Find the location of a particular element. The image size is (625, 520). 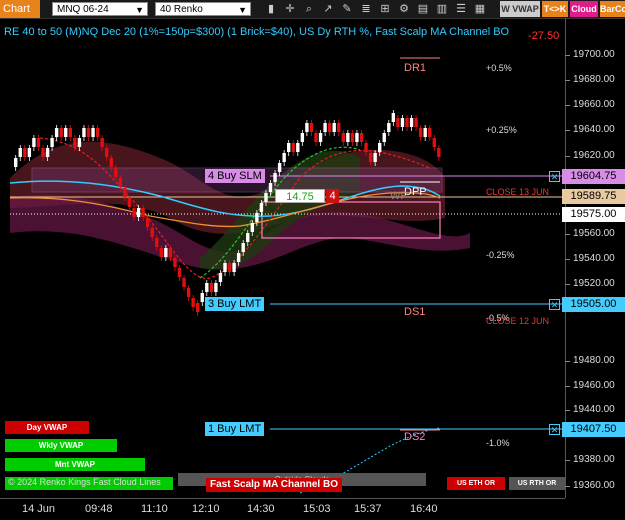

price-tick: 19700.00 is located at coordinates (594, 54).